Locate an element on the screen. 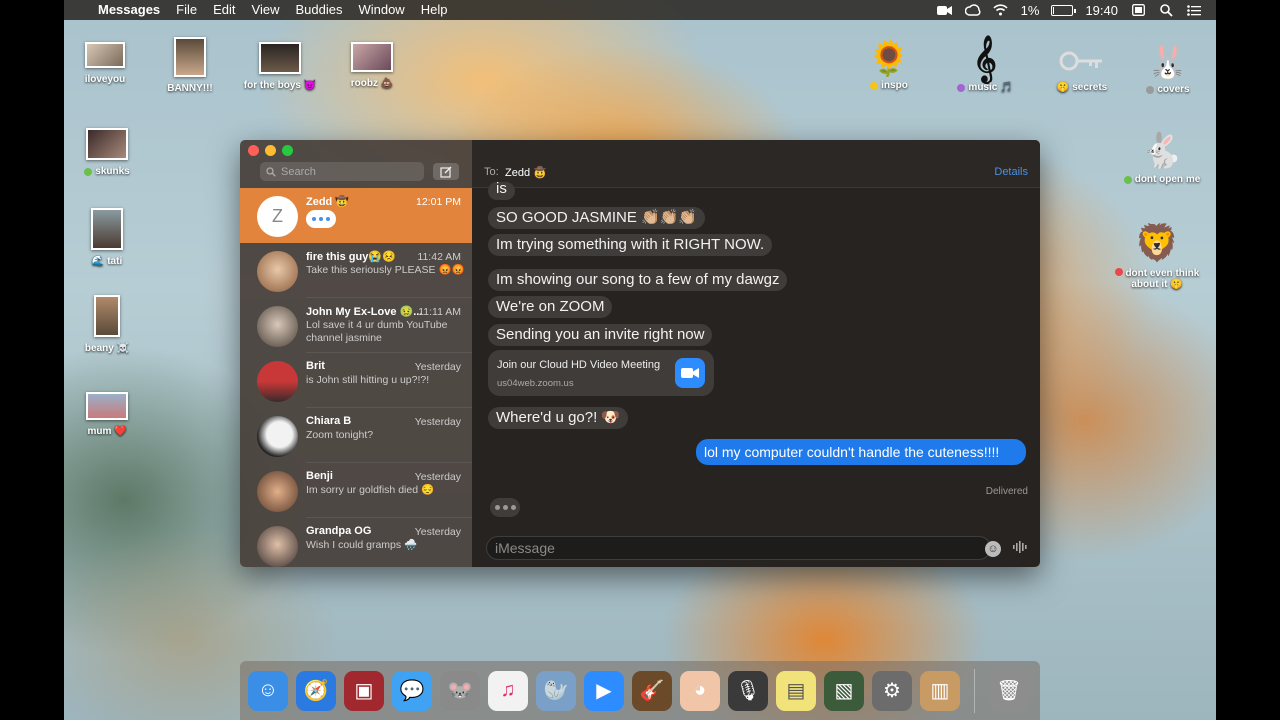 The height and width of the screenshot is (720, 1280). gray-tag-icon is located at coordinates (1150, 89).